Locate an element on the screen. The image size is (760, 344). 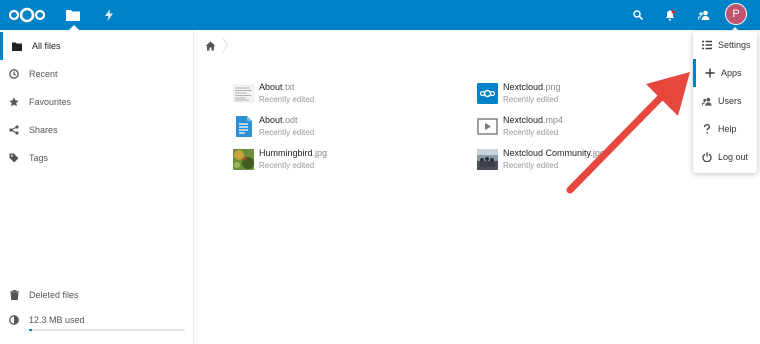
home-icon is located at coordinates (210, 46).